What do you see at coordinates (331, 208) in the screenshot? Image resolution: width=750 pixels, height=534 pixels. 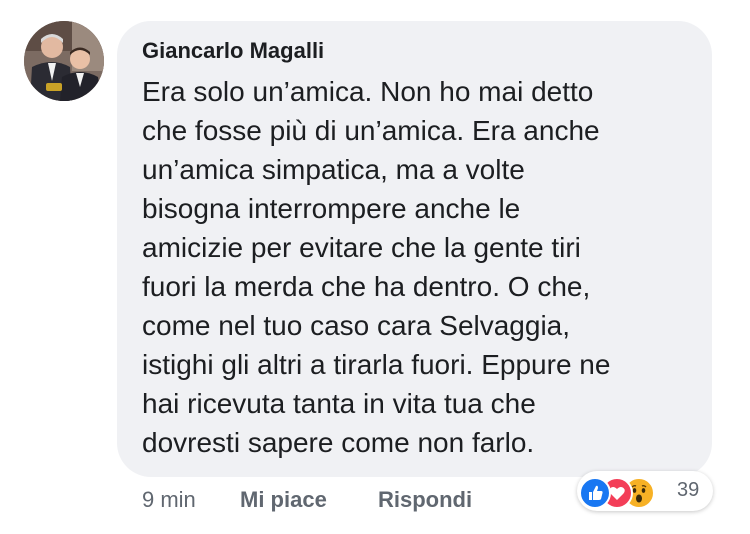 I see `comment-line: bisogna interrompere anche le` at bounding box center [331, 208].